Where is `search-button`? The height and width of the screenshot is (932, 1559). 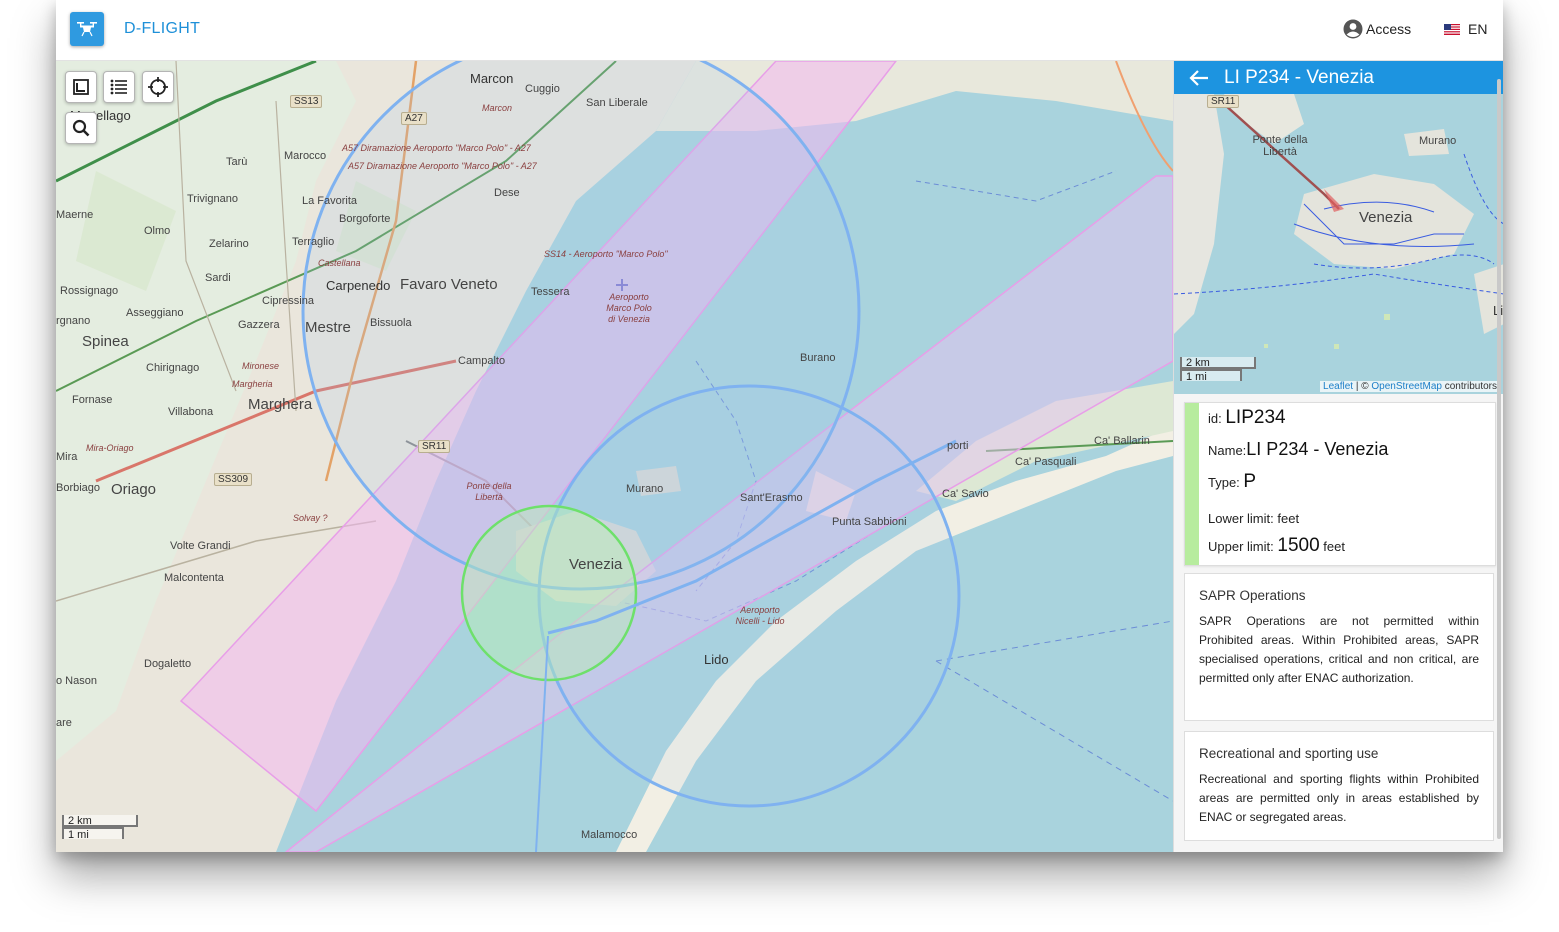 search-button is located at coordinates (81, 128).